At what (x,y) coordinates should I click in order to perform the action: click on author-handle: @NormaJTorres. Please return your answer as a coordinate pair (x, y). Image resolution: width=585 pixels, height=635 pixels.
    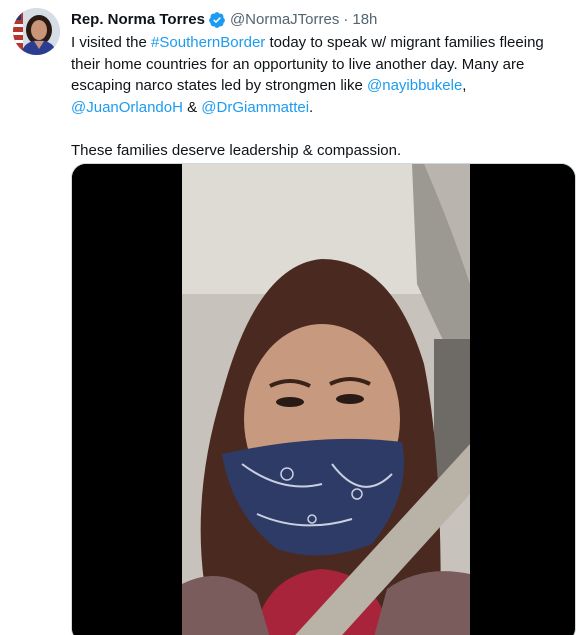
    Looking at the image, I should click on (284, 20).